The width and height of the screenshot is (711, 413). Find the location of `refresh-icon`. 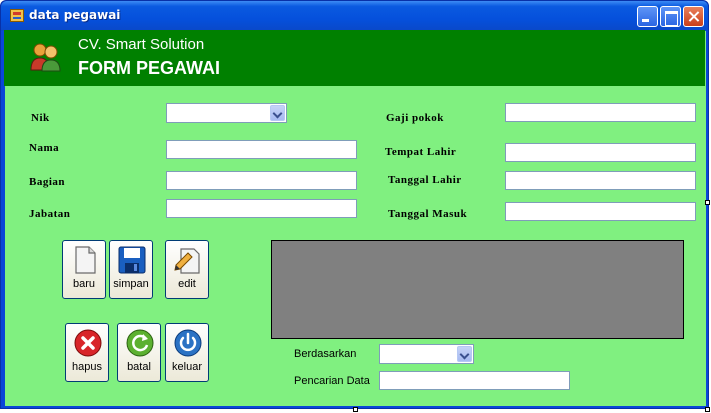

refresh-icon is located at coordinates (140, 343).